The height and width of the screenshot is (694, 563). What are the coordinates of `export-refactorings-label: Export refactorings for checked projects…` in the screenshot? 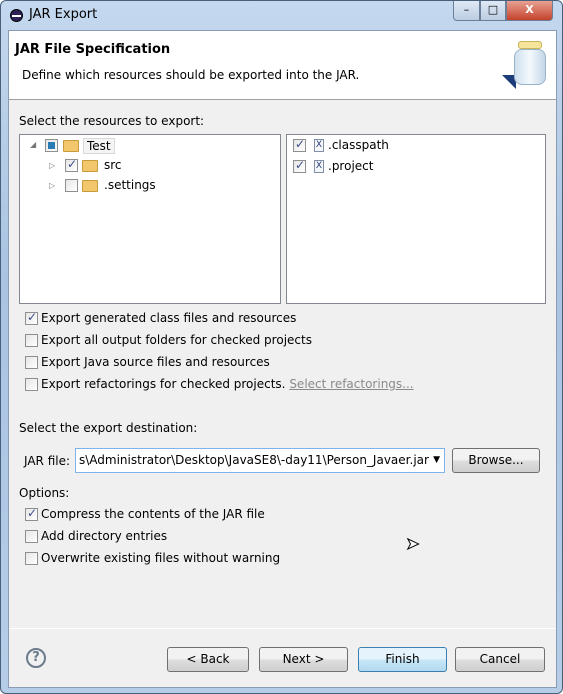 It's located at (227, 384).